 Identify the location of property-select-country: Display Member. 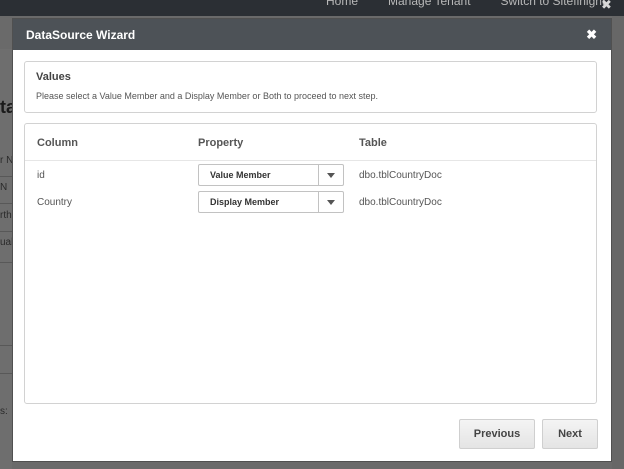
(271, 202).